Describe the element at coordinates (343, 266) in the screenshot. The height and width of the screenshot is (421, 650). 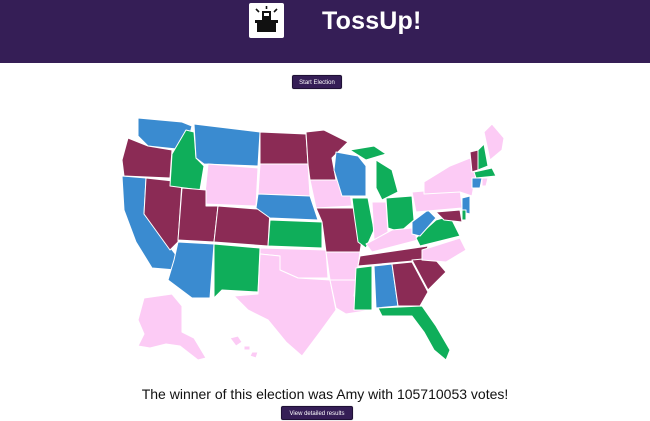
I see `state-arkansas` at that location.